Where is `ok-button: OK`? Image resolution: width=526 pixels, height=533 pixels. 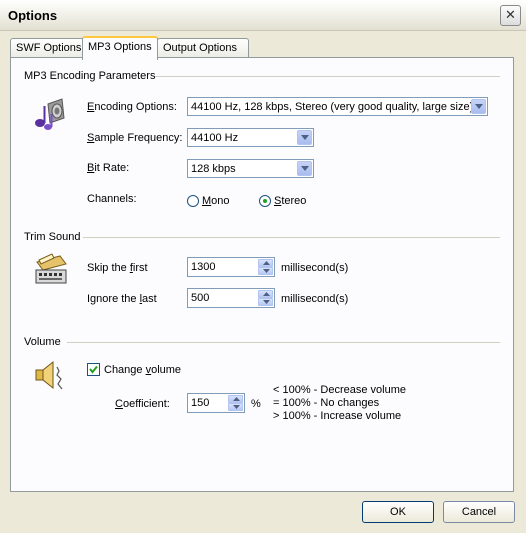 ok-button: OK is located at coordinates (398, 512).